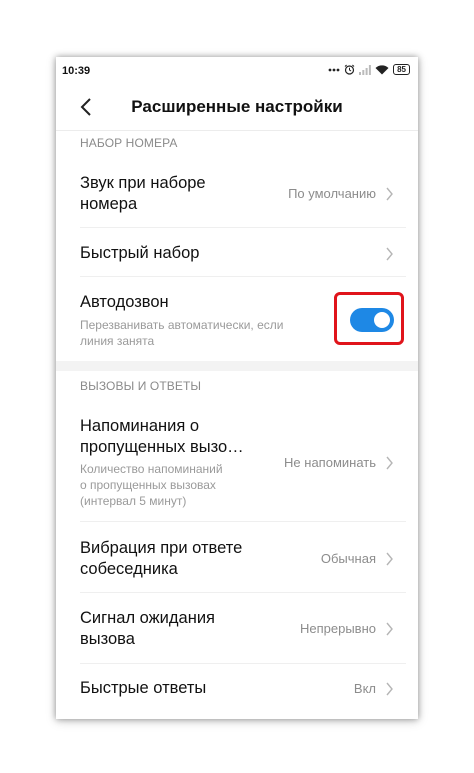 The width and height of the screenshot is (474, 773). Describe the element at coordinates (372, 320) in the screenshot. I see `auto-redial-toggle` at that location.